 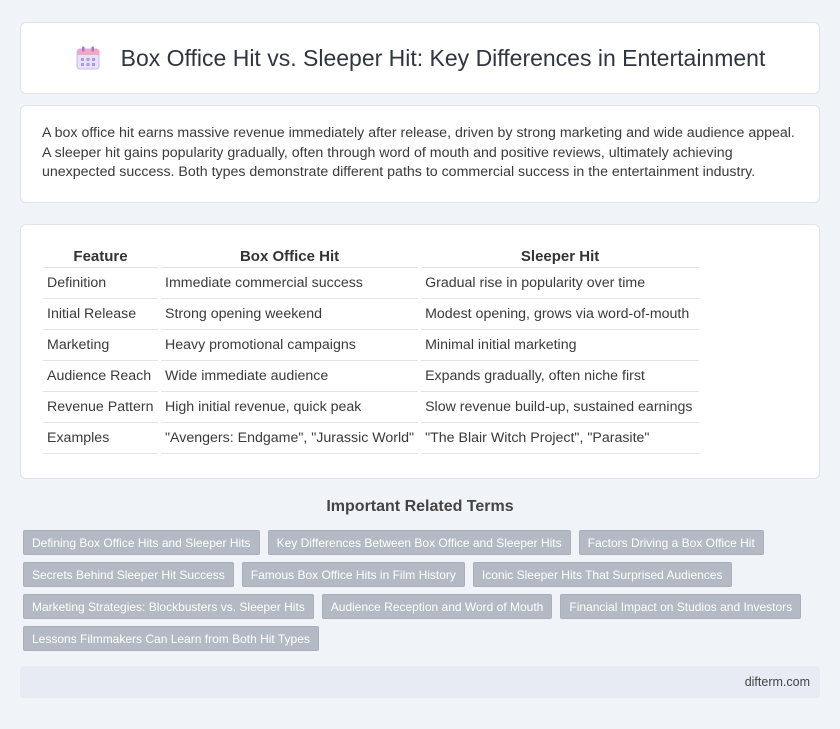 I want to click on row-sleeper: Minimal initial marketing, so click(x=560, y=345).